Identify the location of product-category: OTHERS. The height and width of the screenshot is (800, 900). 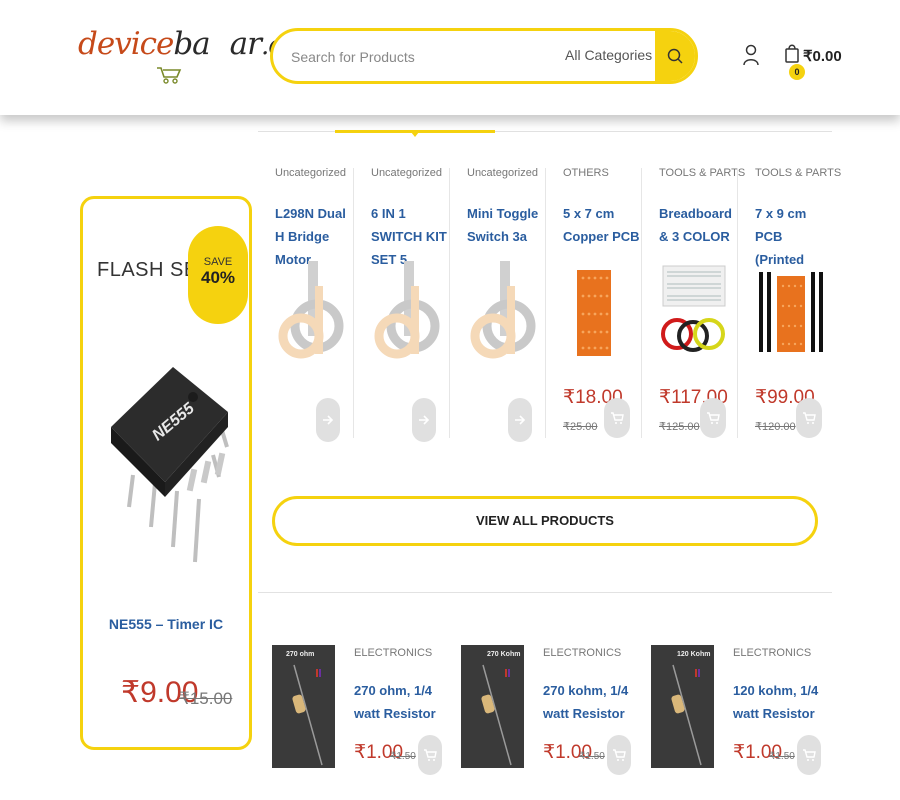
(586, 173).